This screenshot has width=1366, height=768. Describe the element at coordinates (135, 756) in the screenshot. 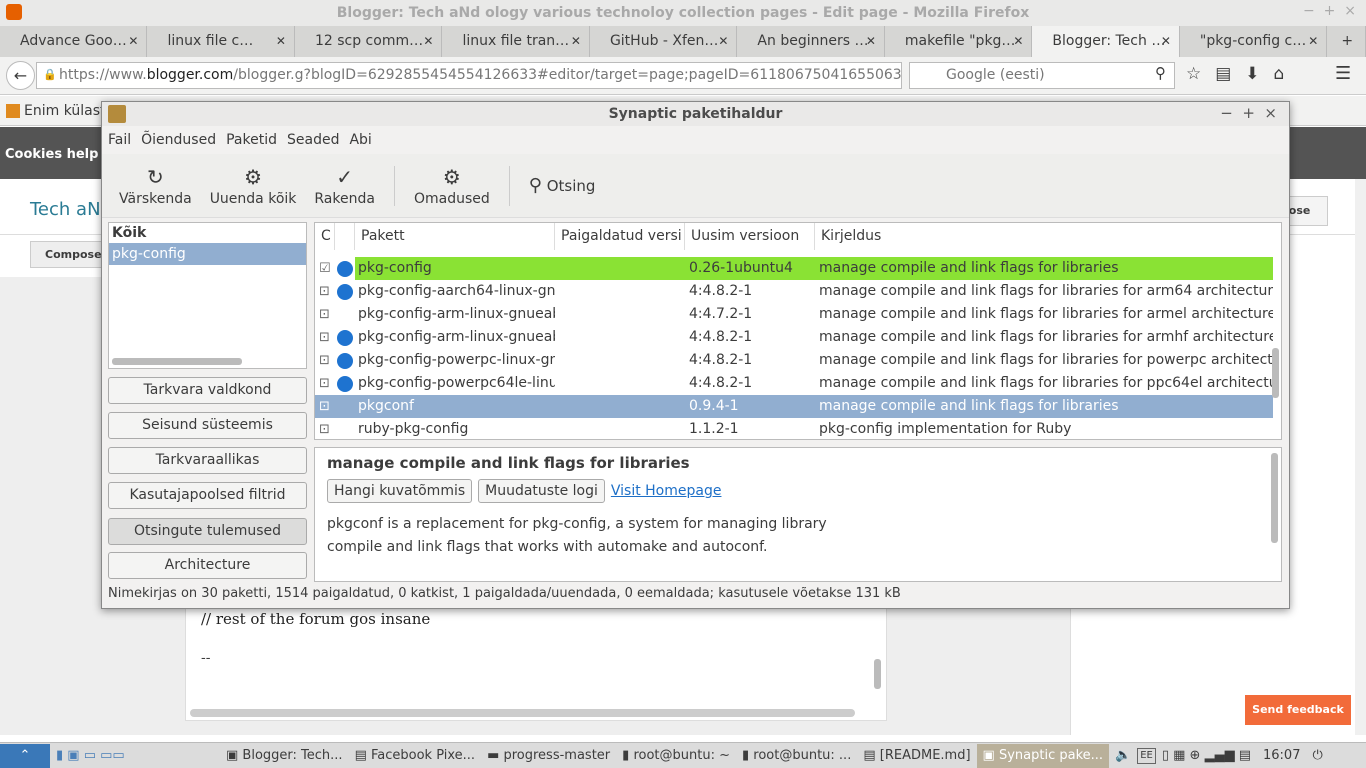

I see `quicklaunch-icons: ▮ ▣ ▭ ▭▭` at that location.